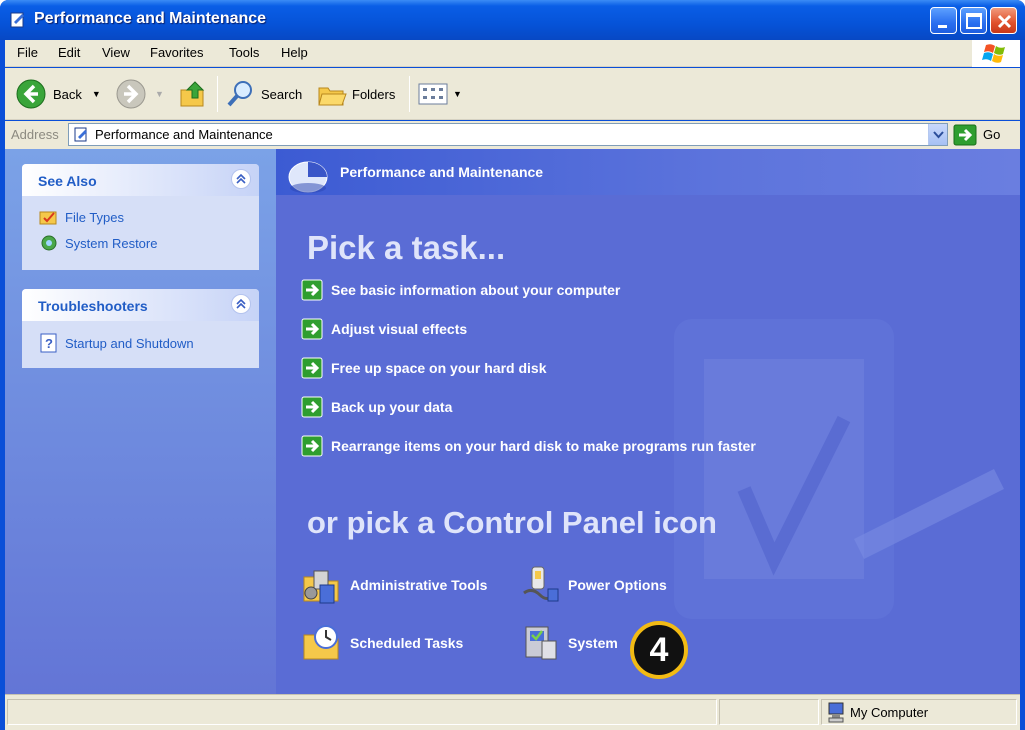  I want to click on menu-tools: Tools, so click(244, 52).